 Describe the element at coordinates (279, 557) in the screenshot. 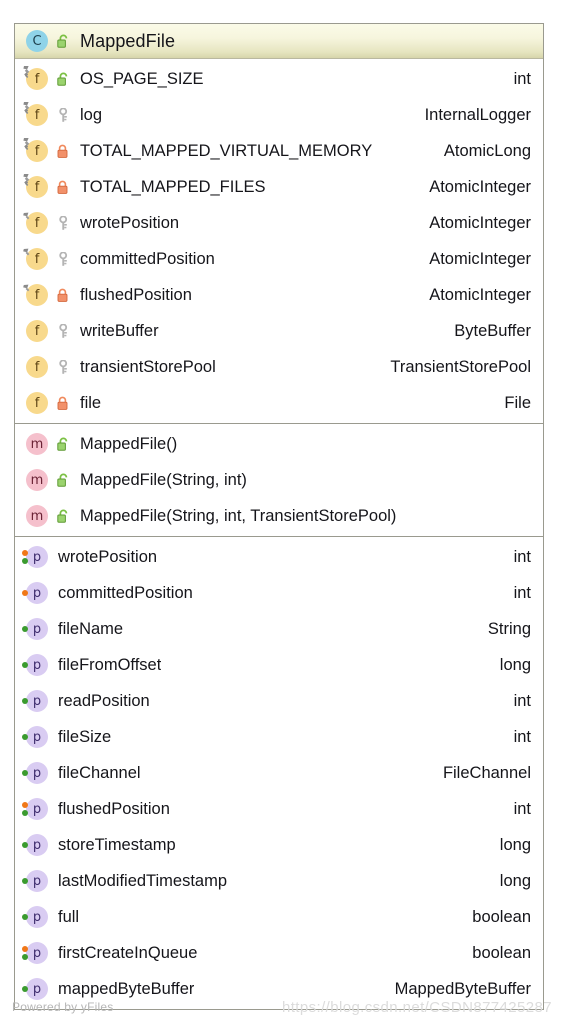

I see `property-row: p wrotePosition int` at that location.